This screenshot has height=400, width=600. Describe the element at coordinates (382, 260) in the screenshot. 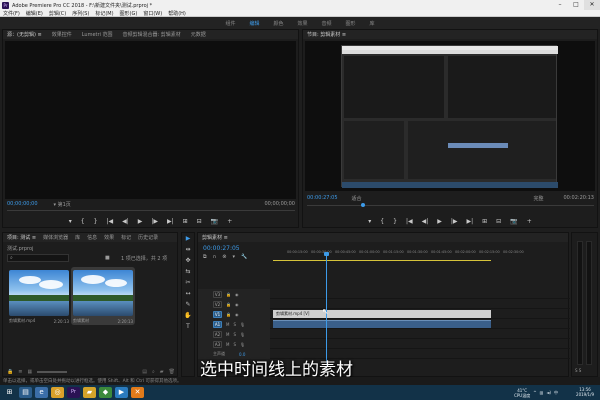

I see `work-area-bar` at that location.